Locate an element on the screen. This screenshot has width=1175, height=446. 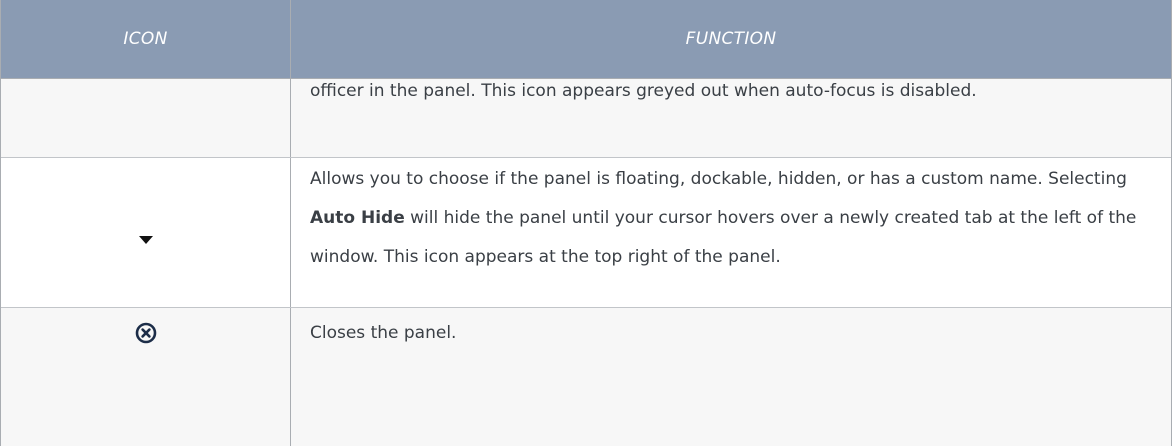
header-function-column: FUNCTION is located at coordinates (731, 39).